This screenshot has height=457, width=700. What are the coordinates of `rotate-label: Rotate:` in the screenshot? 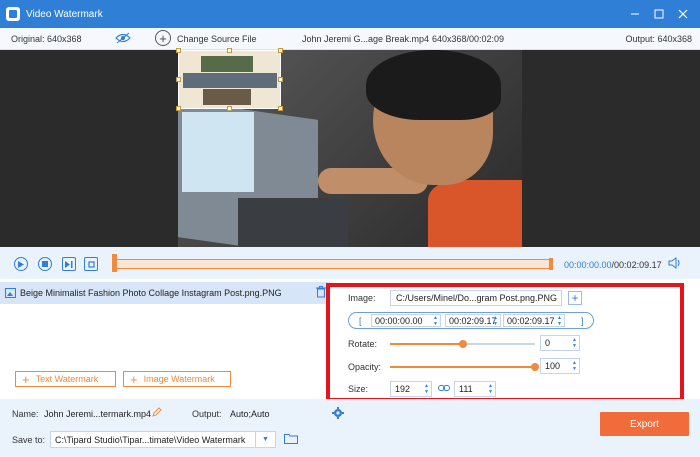 It's located at (363, 344).